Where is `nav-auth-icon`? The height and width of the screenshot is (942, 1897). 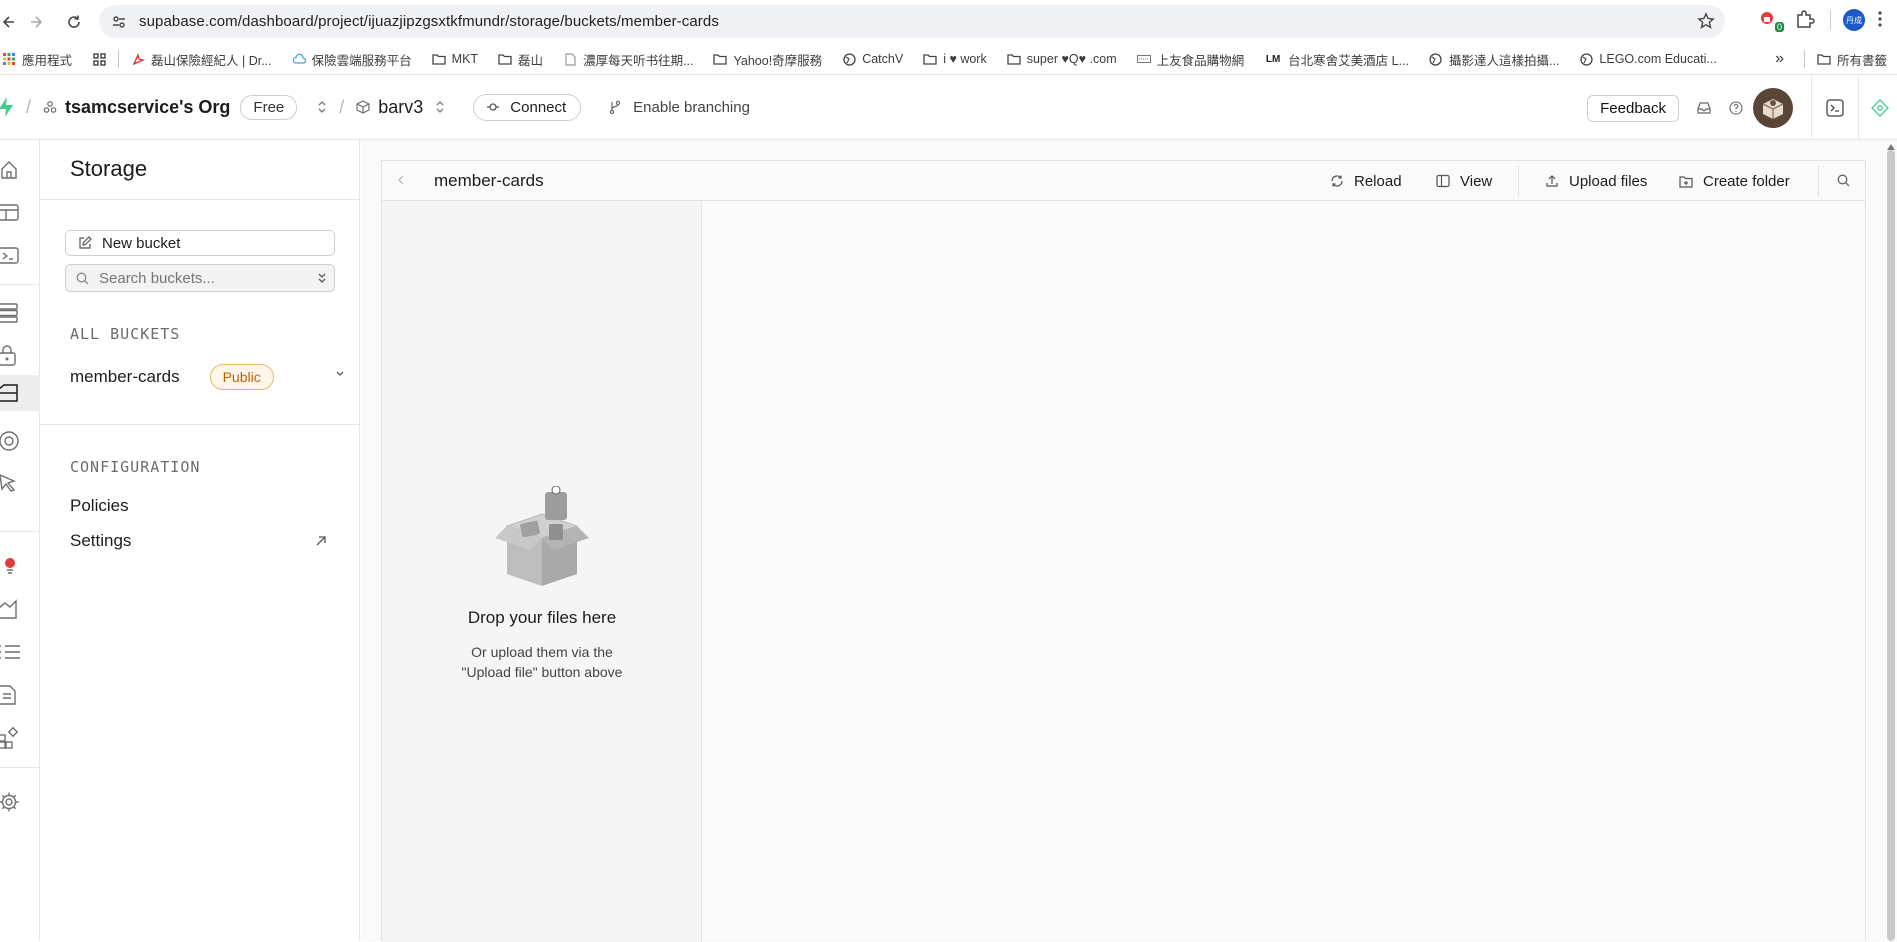
nav-auth-icon is located at coordinates (20, 356).